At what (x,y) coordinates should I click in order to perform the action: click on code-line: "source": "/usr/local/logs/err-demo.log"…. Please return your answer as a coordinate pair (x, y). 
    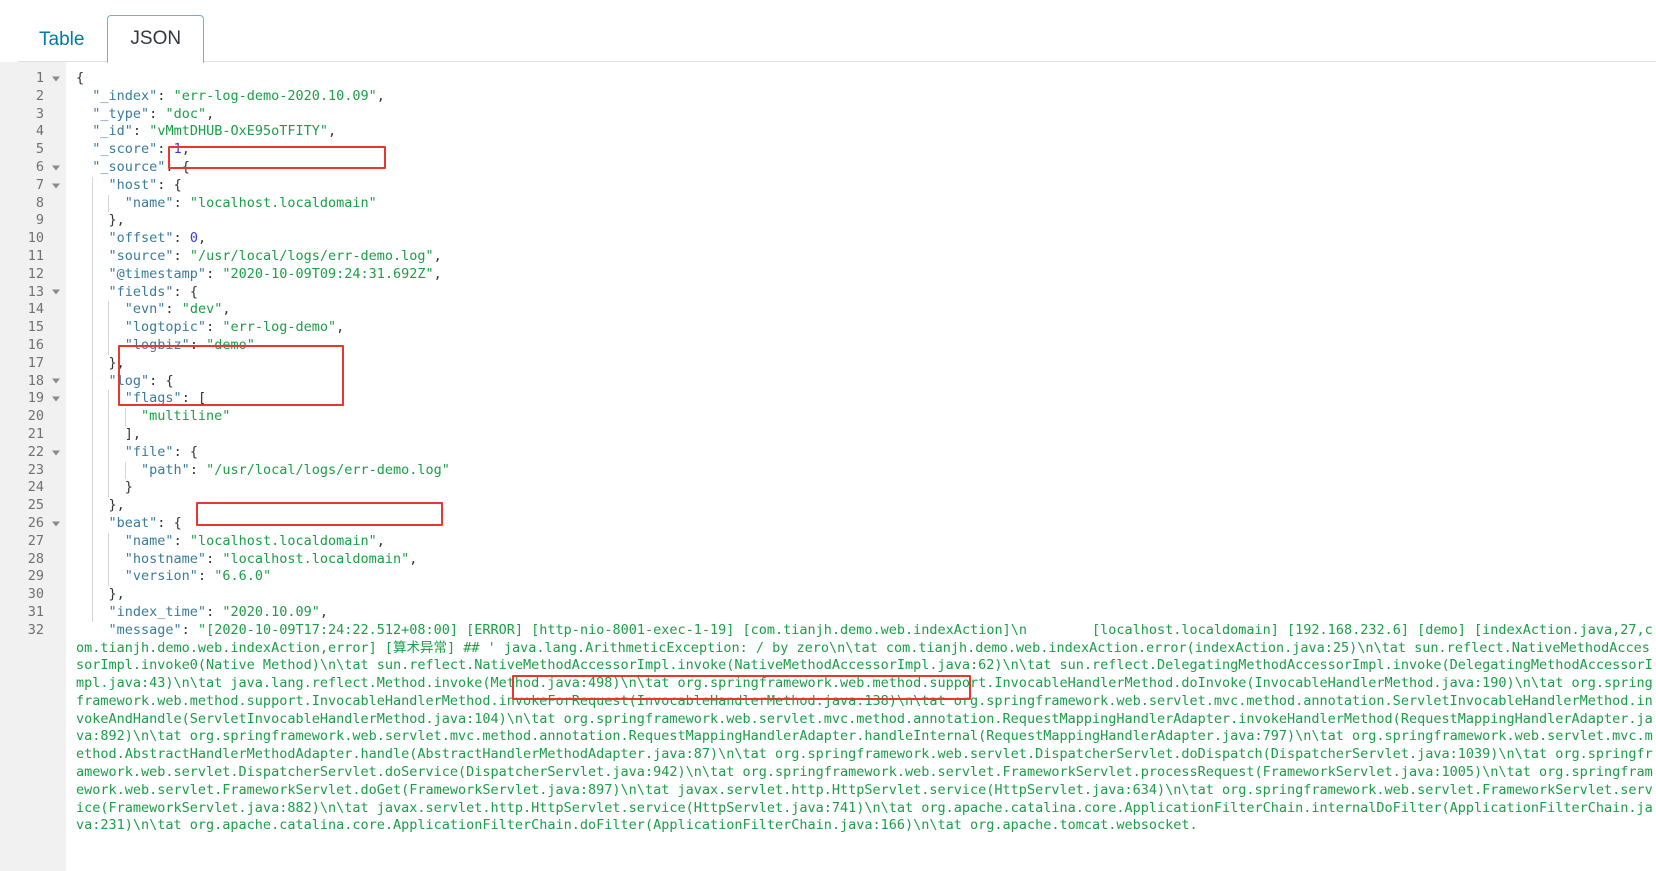
    Looking at the image, I should click on (275, 255).